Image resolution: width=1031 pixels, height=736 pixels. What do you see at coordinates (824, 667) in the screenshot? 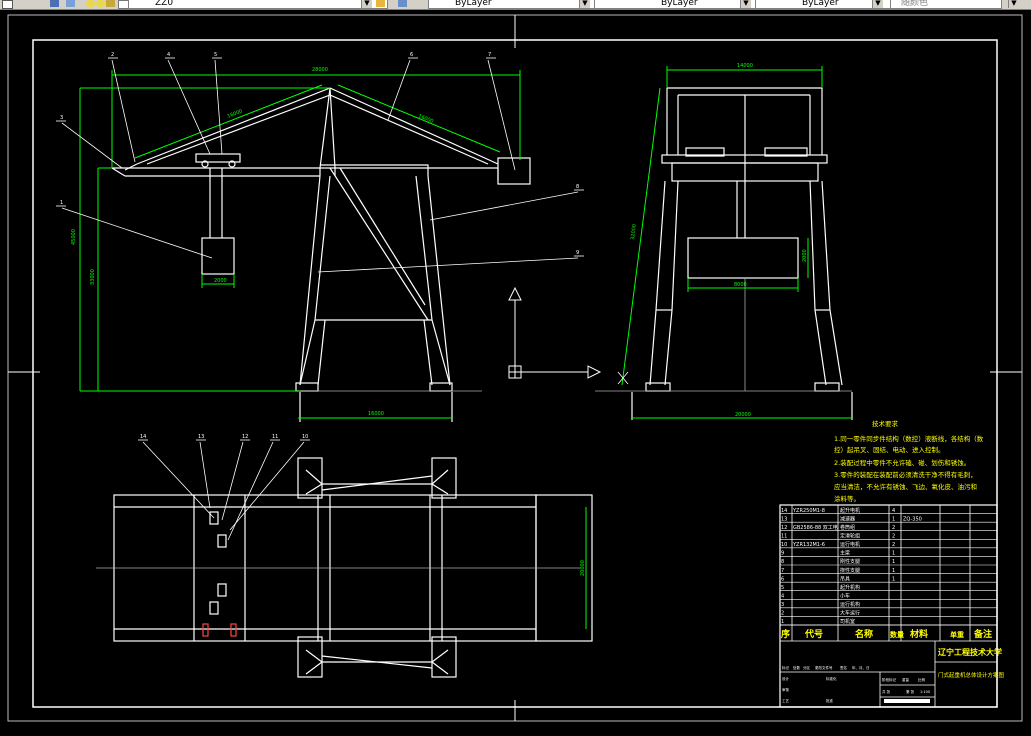
I see `svg-text: 更改文件号` at bounding box center [824, 667].